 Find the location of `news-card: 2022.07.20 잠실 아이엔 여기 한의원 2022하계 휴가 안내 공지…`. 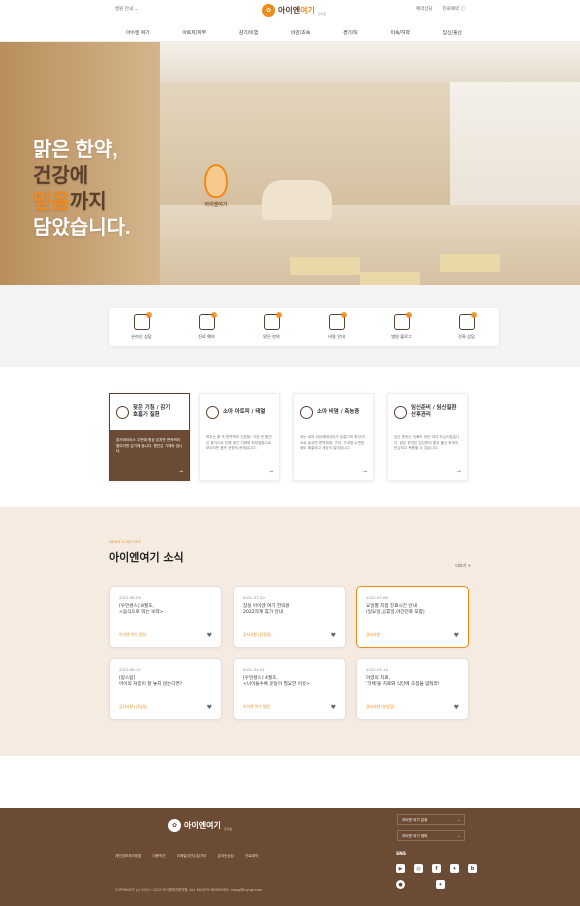

news-card: 2022.07.20 잠실 아이엔 여기 한의원 2022하계 휴가 안내 공지… is located at coordinates (289, 617).